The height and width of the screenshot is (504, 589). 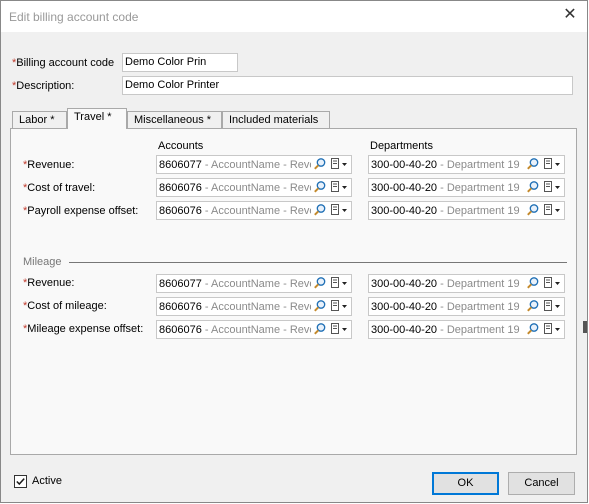 I want to click on billing-code-label-text: Billing account code, so click(x=65, y=63).